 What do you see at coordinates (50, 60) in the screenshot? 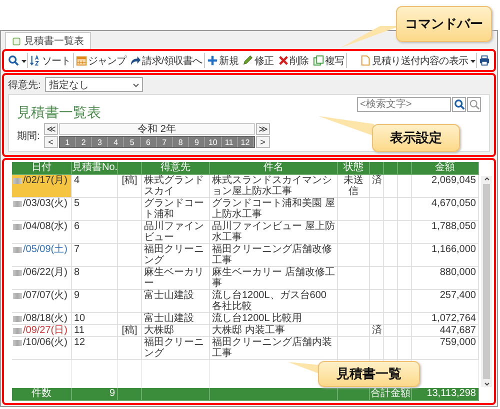
I see `toolbar-button: ソート` at bounding box center [50, 60].